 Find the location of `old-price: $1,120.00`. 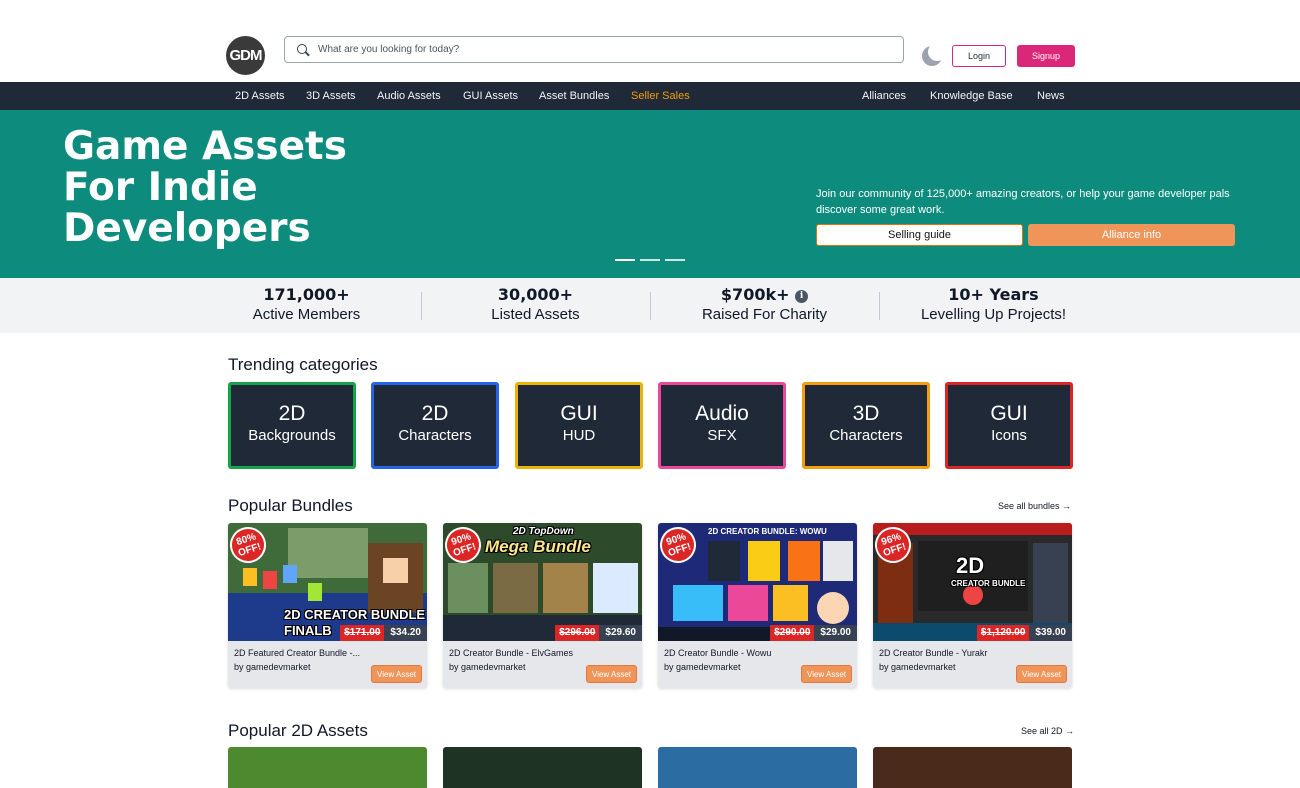

old-price: $1,120.00 is located at coordinates (1003, 633).